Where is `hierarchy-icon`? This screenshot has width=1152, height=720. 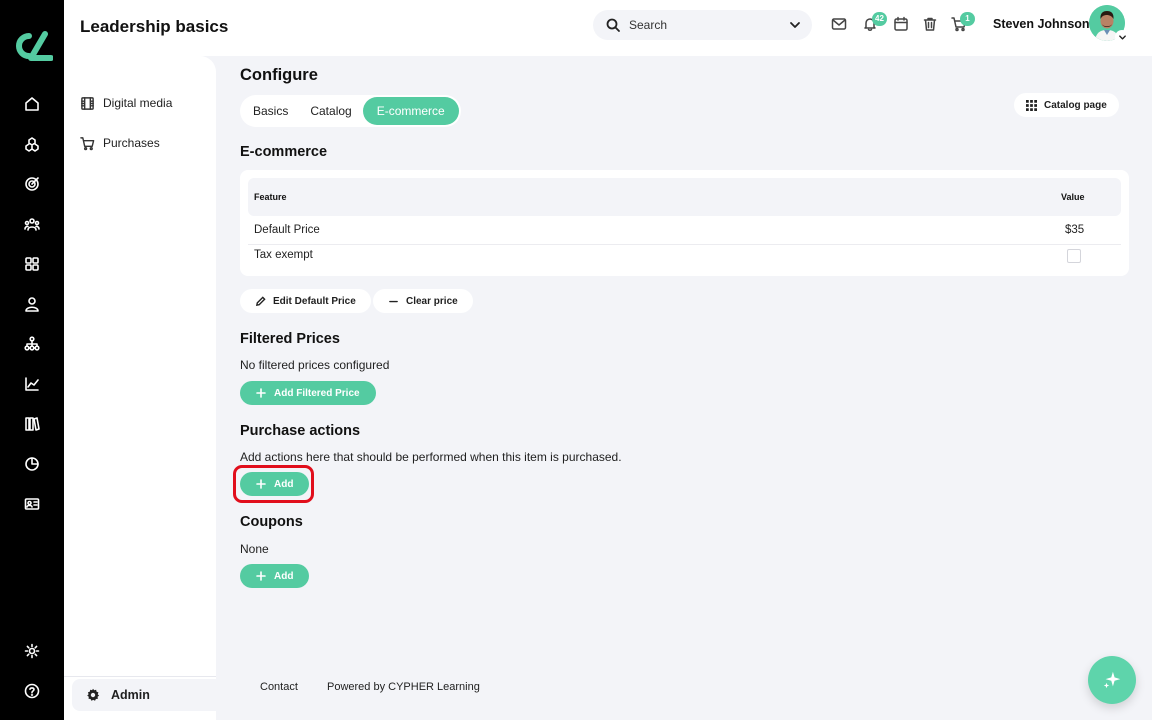
hierarchy-icon is located at coordinates (32, 344).